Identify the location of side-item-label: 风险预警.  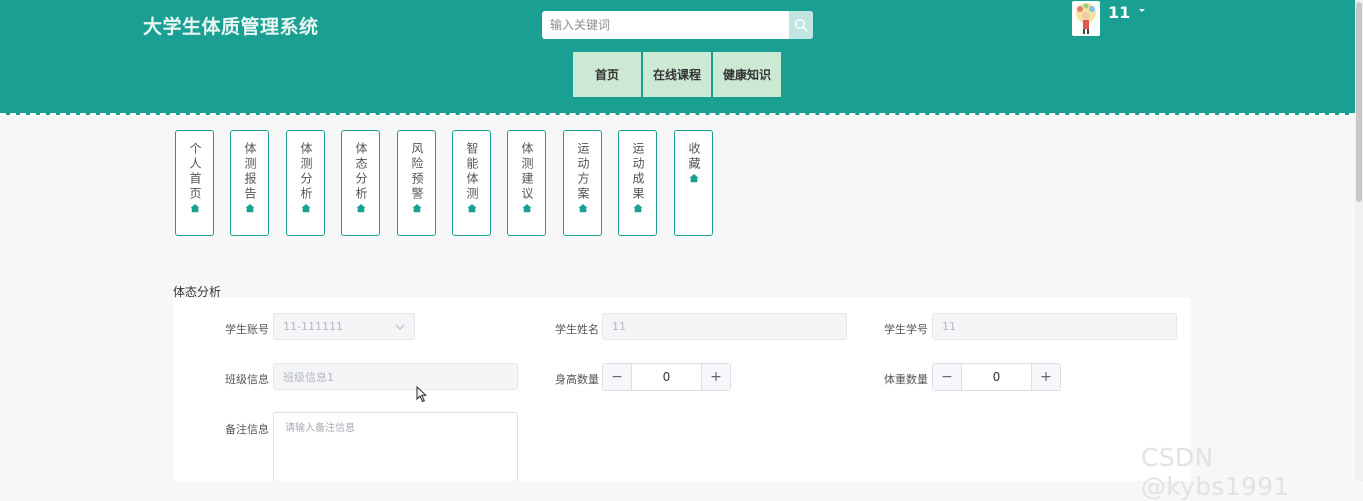
(417, 172).